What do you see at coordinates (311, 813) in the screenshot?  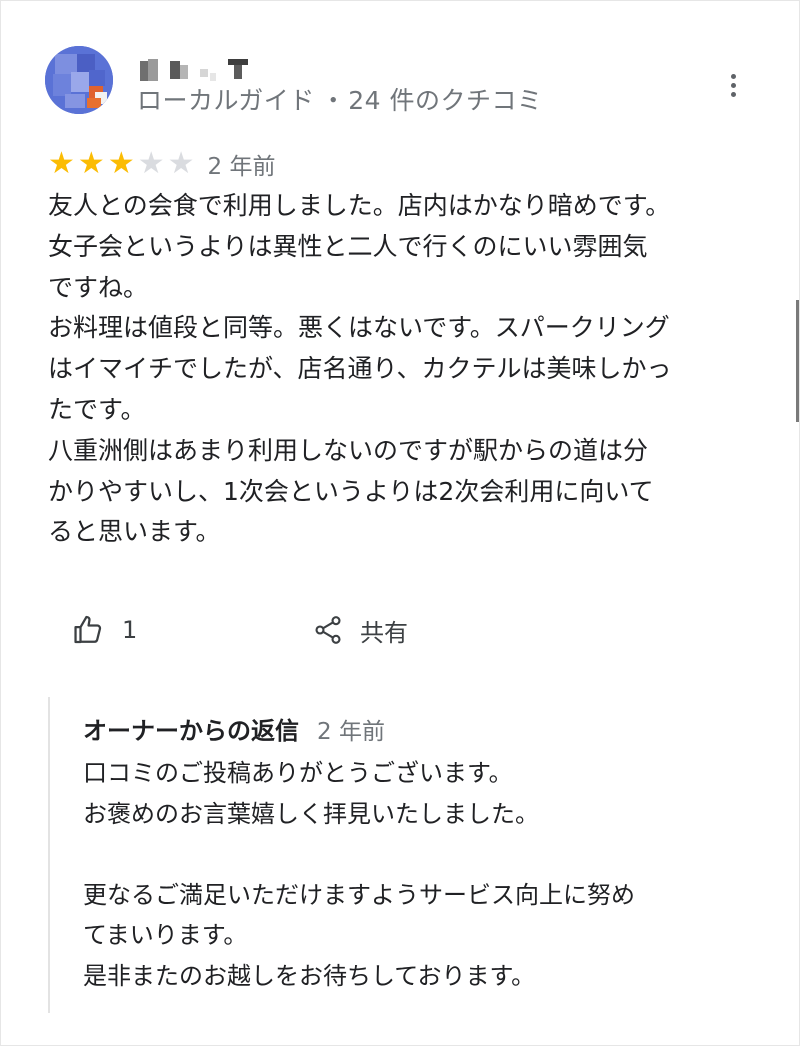 I see `owner-reply-line: お褒めのお言葉嬉しく拝見いたしました。` at bounding box center [311, 813].